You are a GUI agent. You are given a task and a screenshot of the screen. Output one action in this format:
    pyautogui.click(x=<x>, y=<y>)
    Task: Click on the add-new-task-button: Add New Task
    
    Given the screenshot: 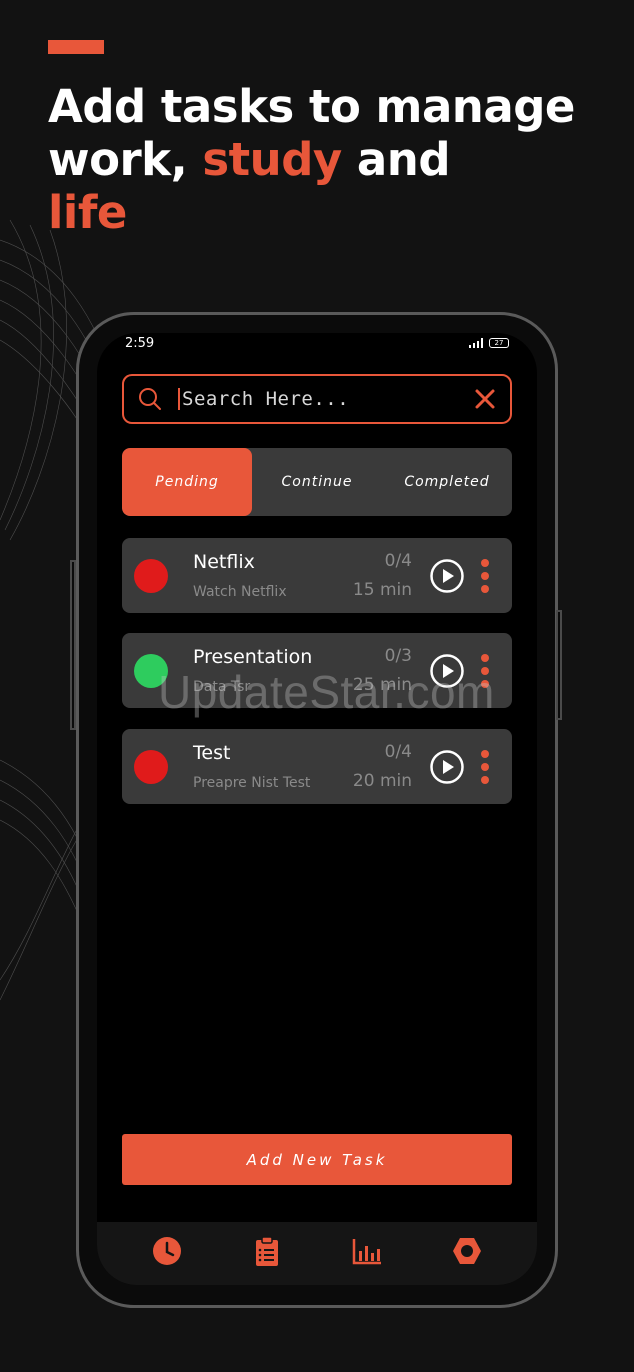 What is the action you would take?
    pyautogui.click(x=317, y=1159)
    